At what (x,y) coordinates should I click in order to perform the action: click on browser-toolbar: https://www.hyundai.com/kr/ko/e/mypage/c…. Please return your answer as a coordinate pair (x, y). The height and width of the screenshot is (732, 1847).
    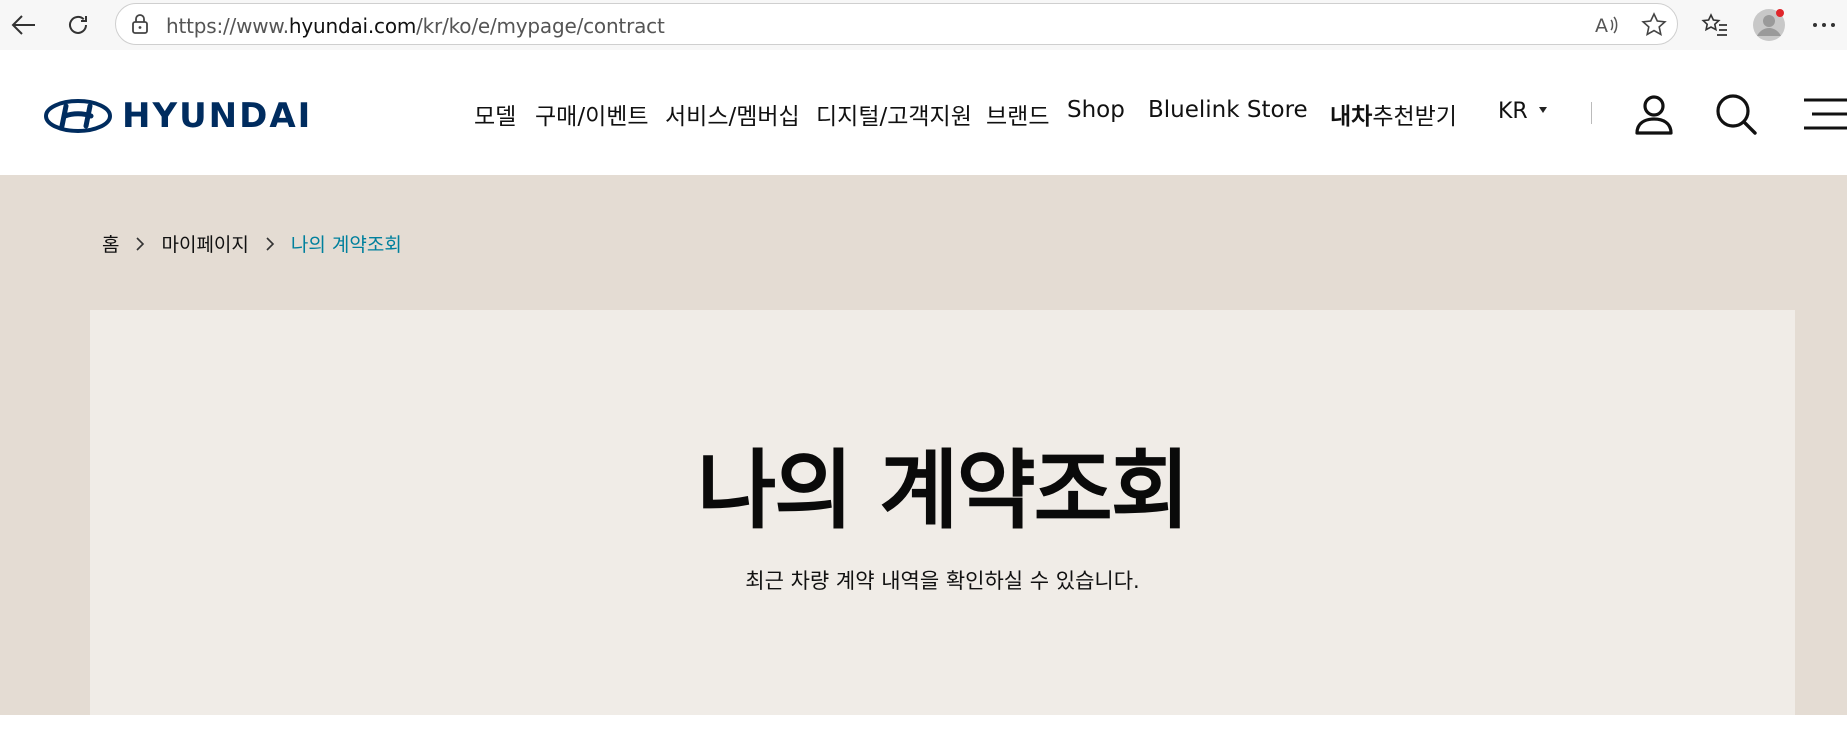
    Looking at the image, I should click on (923, 25).